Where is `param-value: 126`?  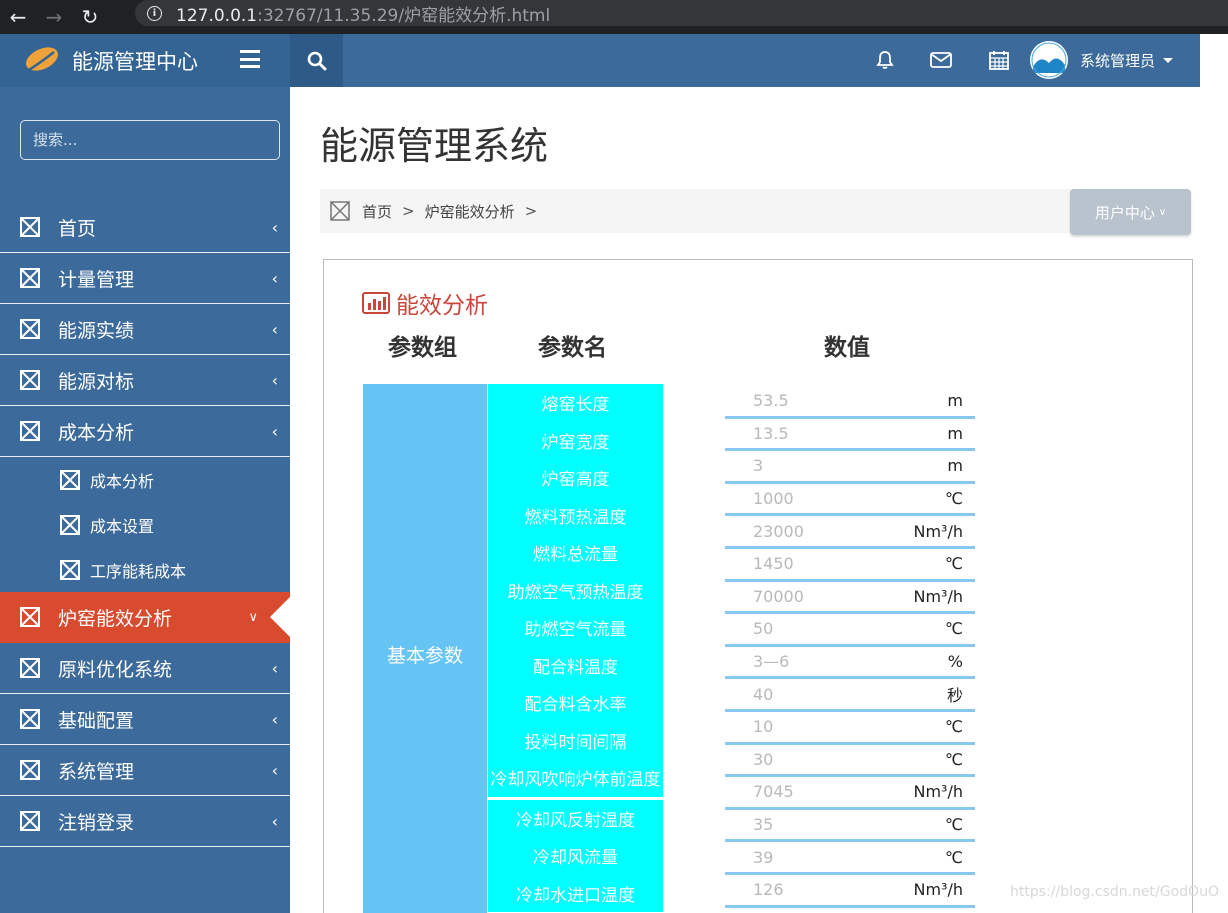
param-value: 126 is located at coordinates (768, 890).